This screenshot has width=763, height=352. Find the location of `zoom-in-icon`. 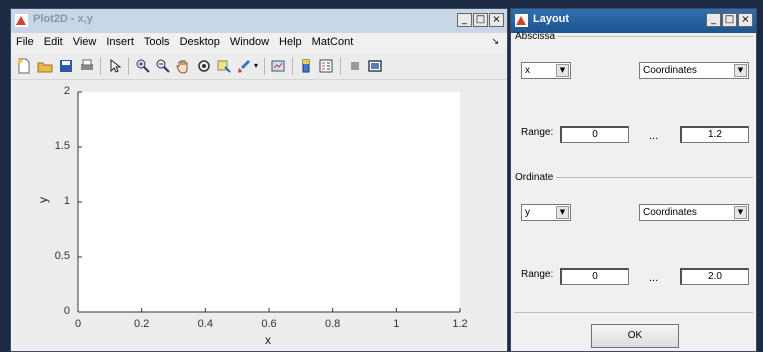

zoom-in-icon is located at coordinates (143, 66).